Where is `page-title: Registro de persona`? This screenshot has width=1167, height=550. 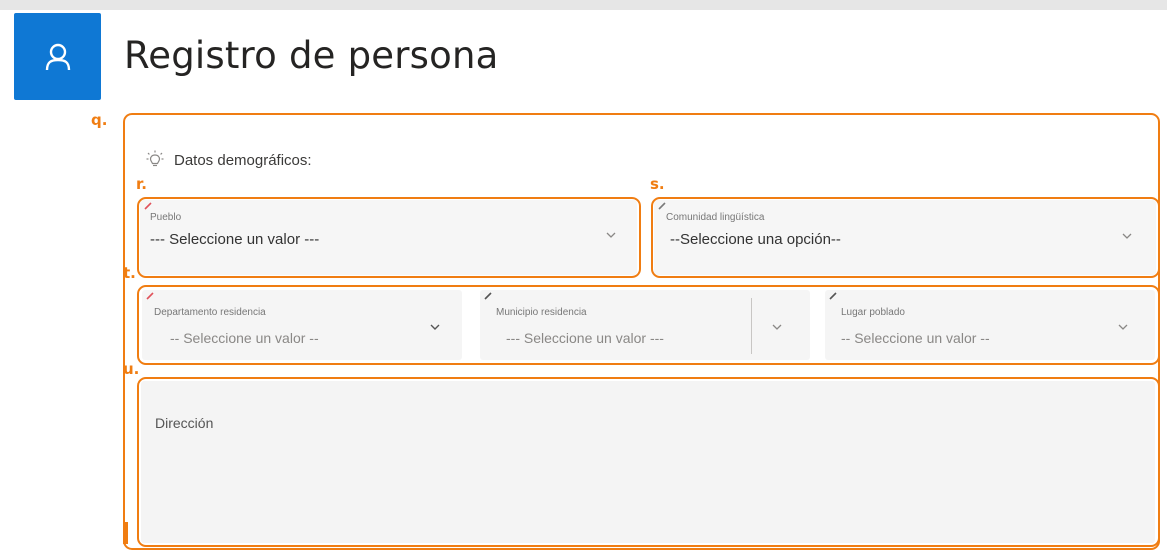
page-title: Registro de persona is located at coordinates (311, 55).